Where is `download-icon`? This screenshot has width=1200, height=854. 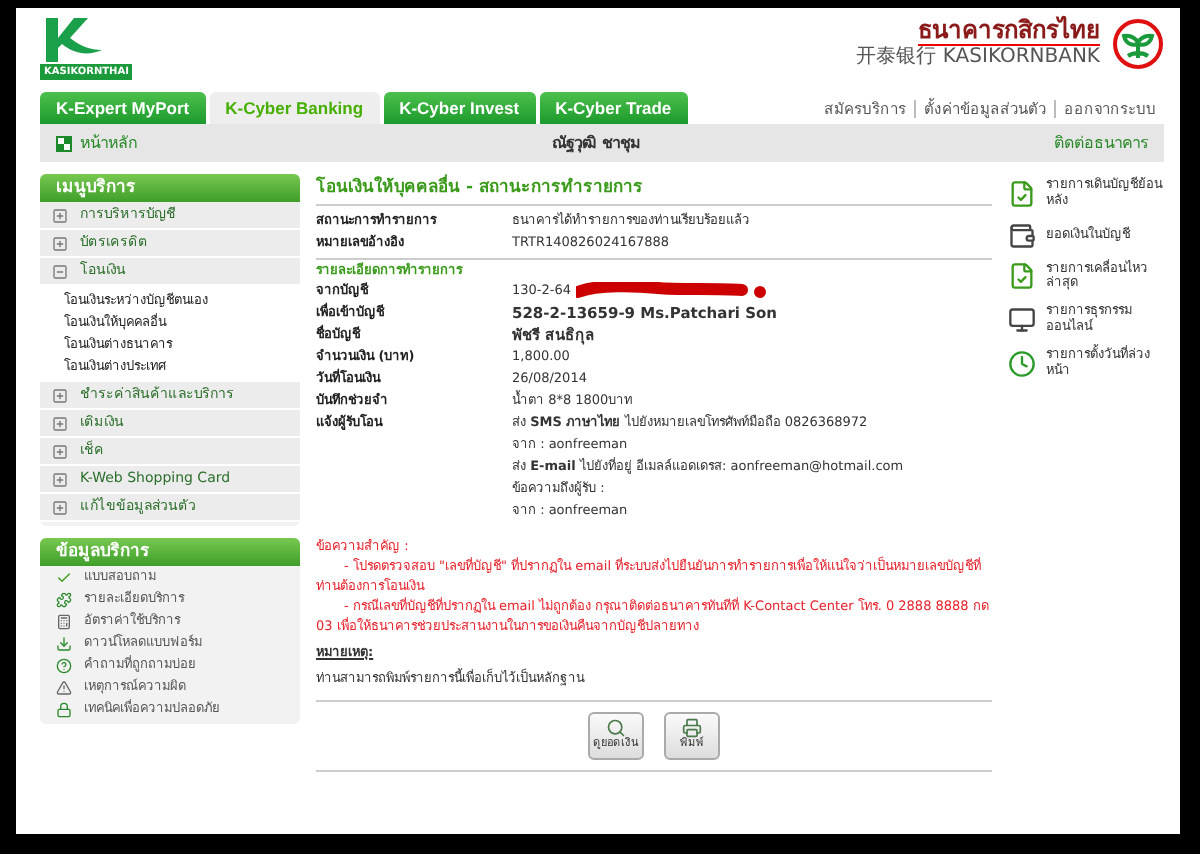
download-icon is located at coordinates (64, 643).